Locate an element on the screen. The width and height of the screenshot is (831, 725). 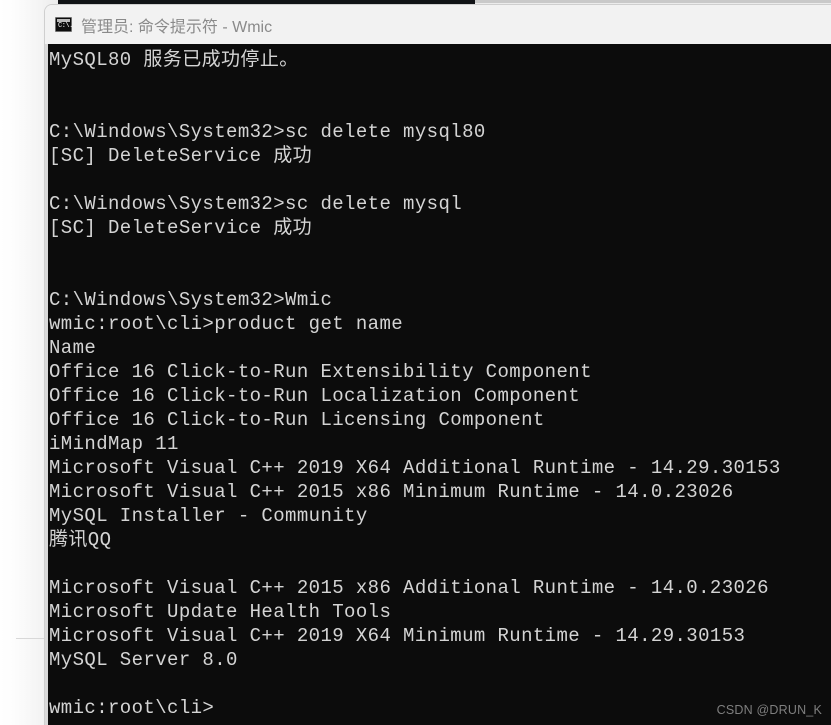
terminal-line: wmic:root\cli> is located at coordinates (132, 708).